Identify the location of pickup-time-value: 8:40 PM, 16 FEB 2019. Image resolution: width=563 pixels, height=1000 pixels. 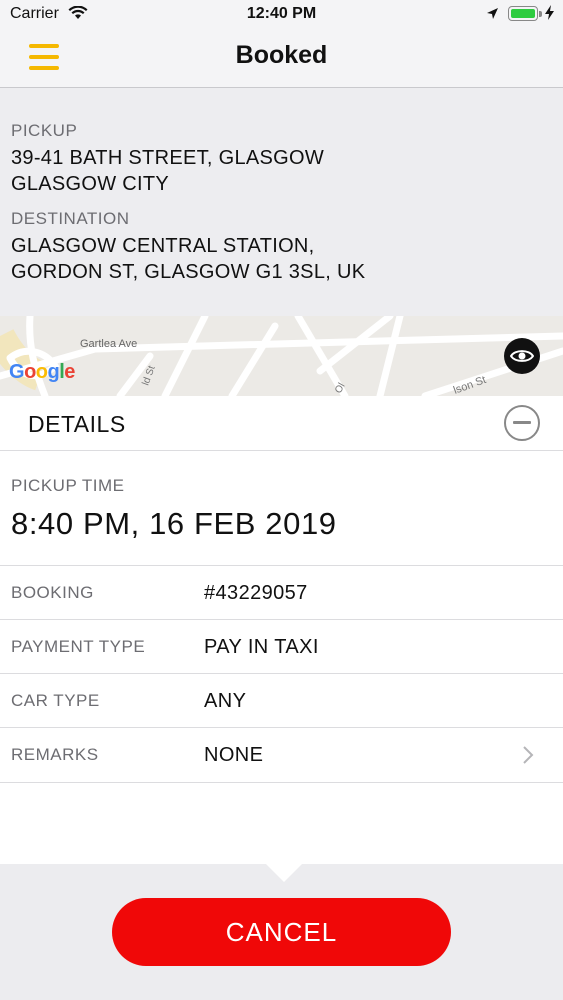
(174, 523).